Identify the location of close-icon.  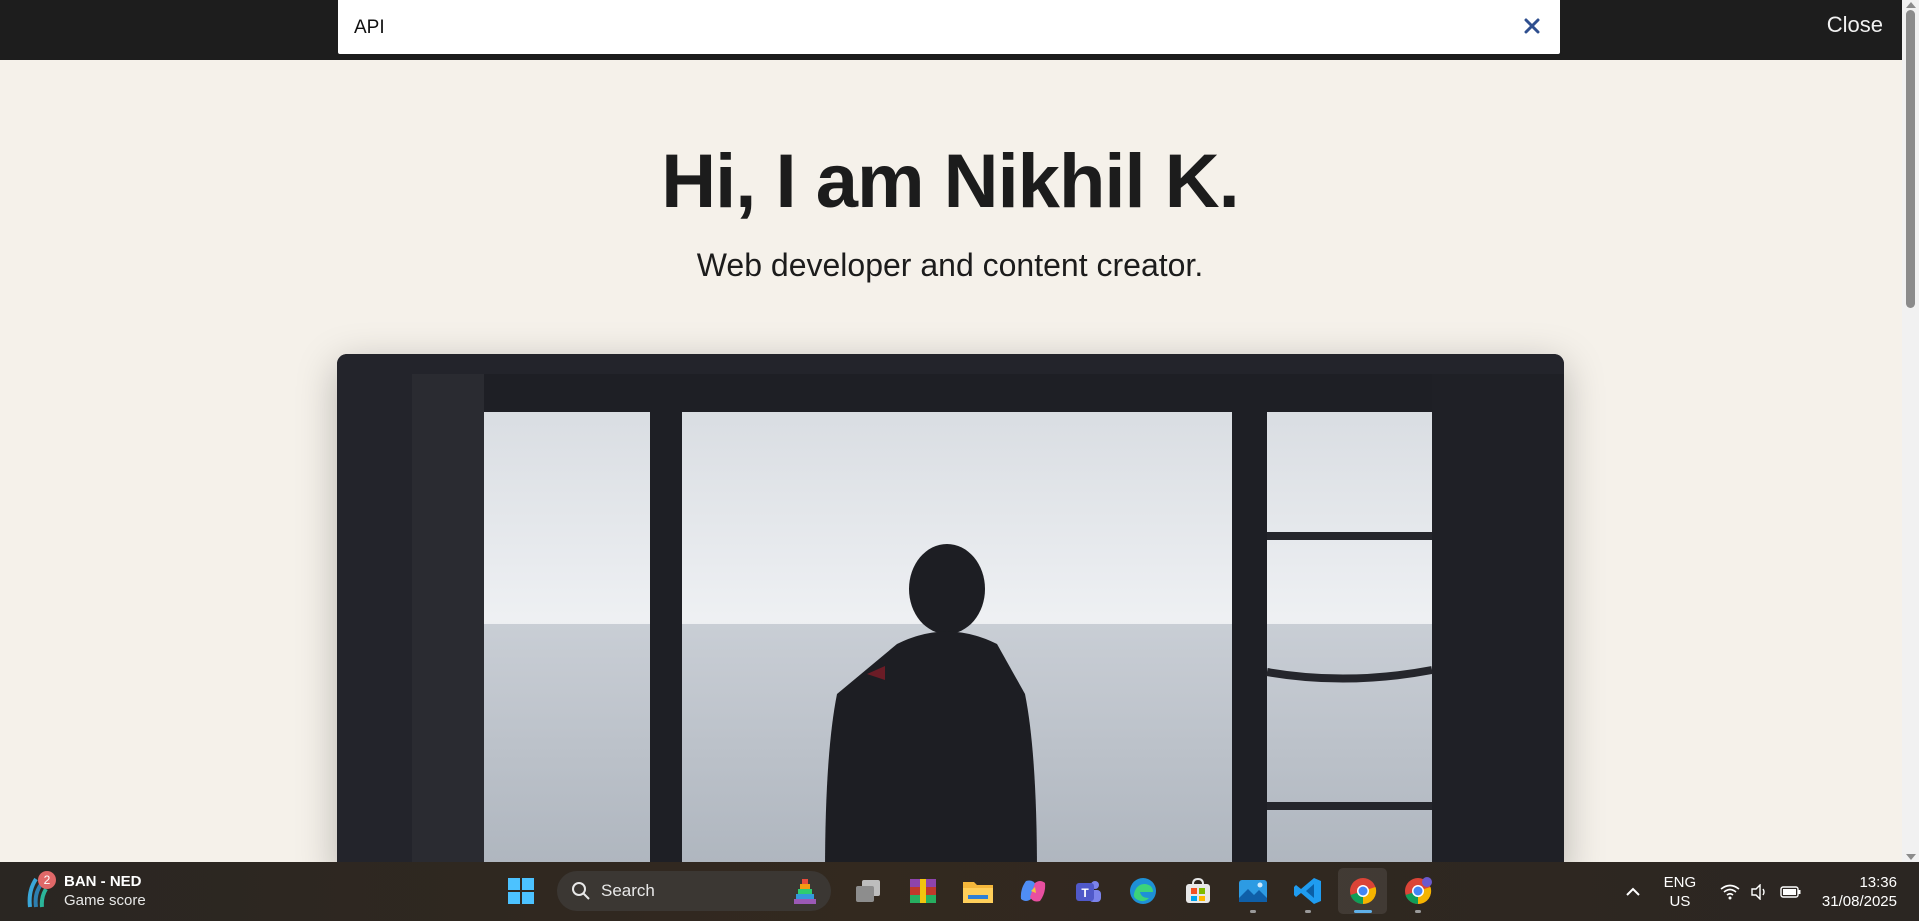
(1532, 26).